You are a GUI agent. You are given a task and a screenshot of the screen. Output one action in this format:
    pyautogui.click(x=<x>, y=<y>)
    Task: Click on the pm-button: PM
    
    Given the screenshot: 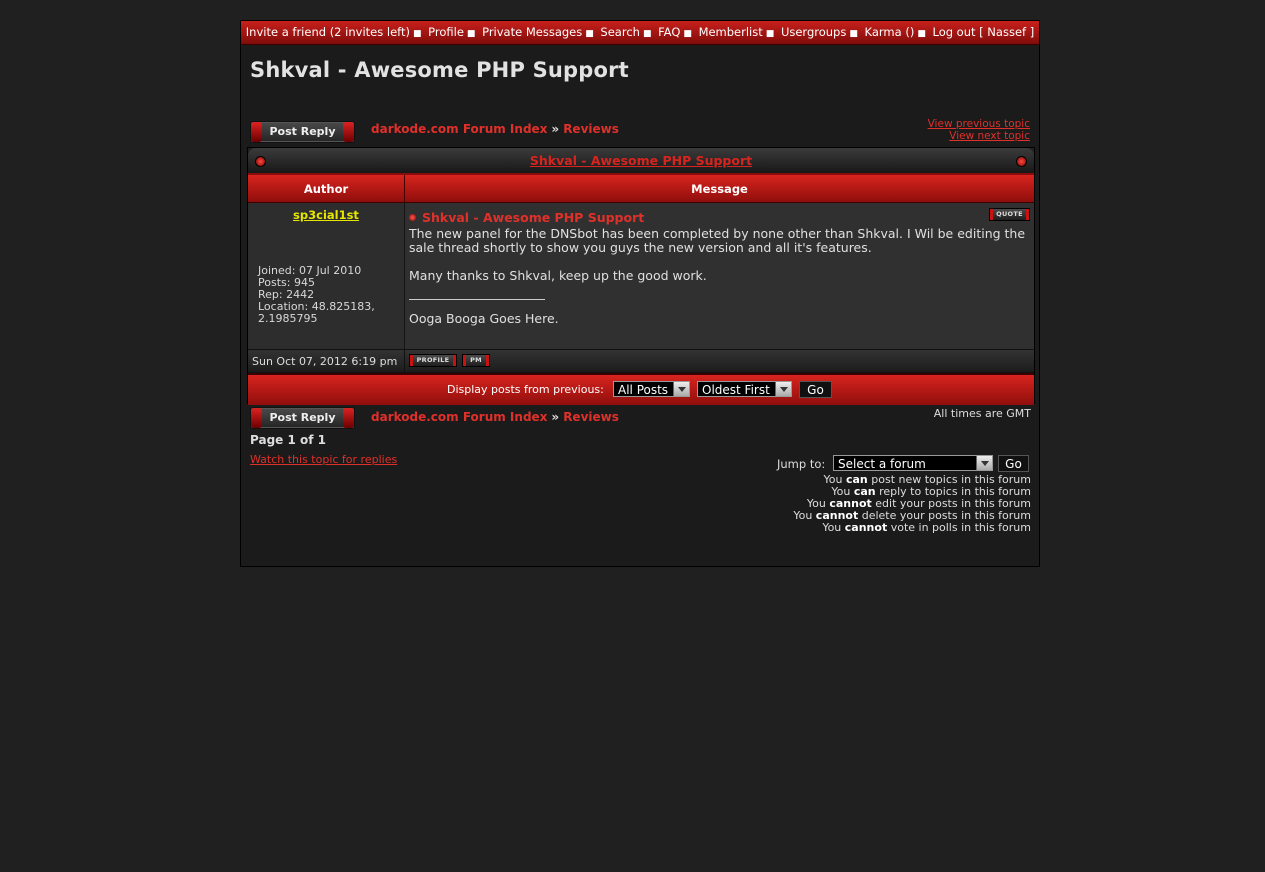 What is the action you would take?
    pyautogui.click(x=476, y=360)
    